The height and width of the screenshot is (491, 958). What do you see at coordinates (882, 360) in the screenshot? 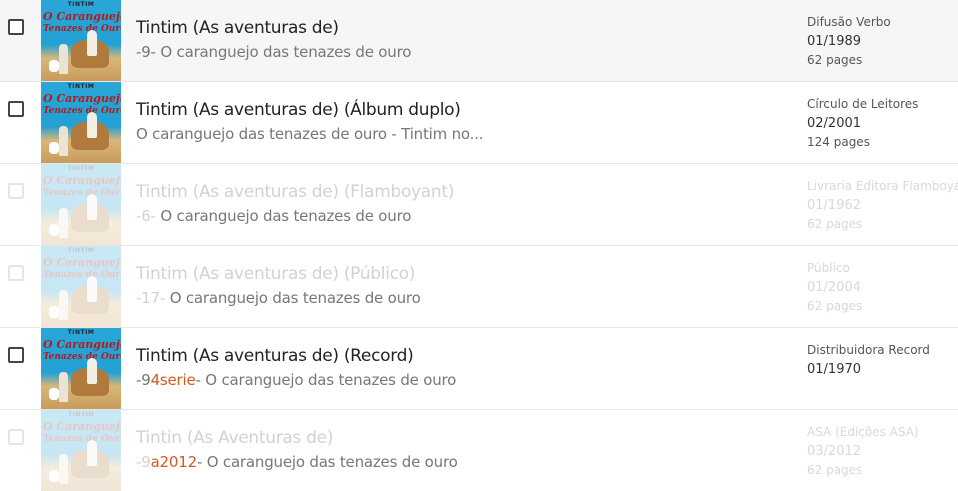
I see `edition-meta: Distribuidora Record 01/1970` at bounding box center [882, 360].